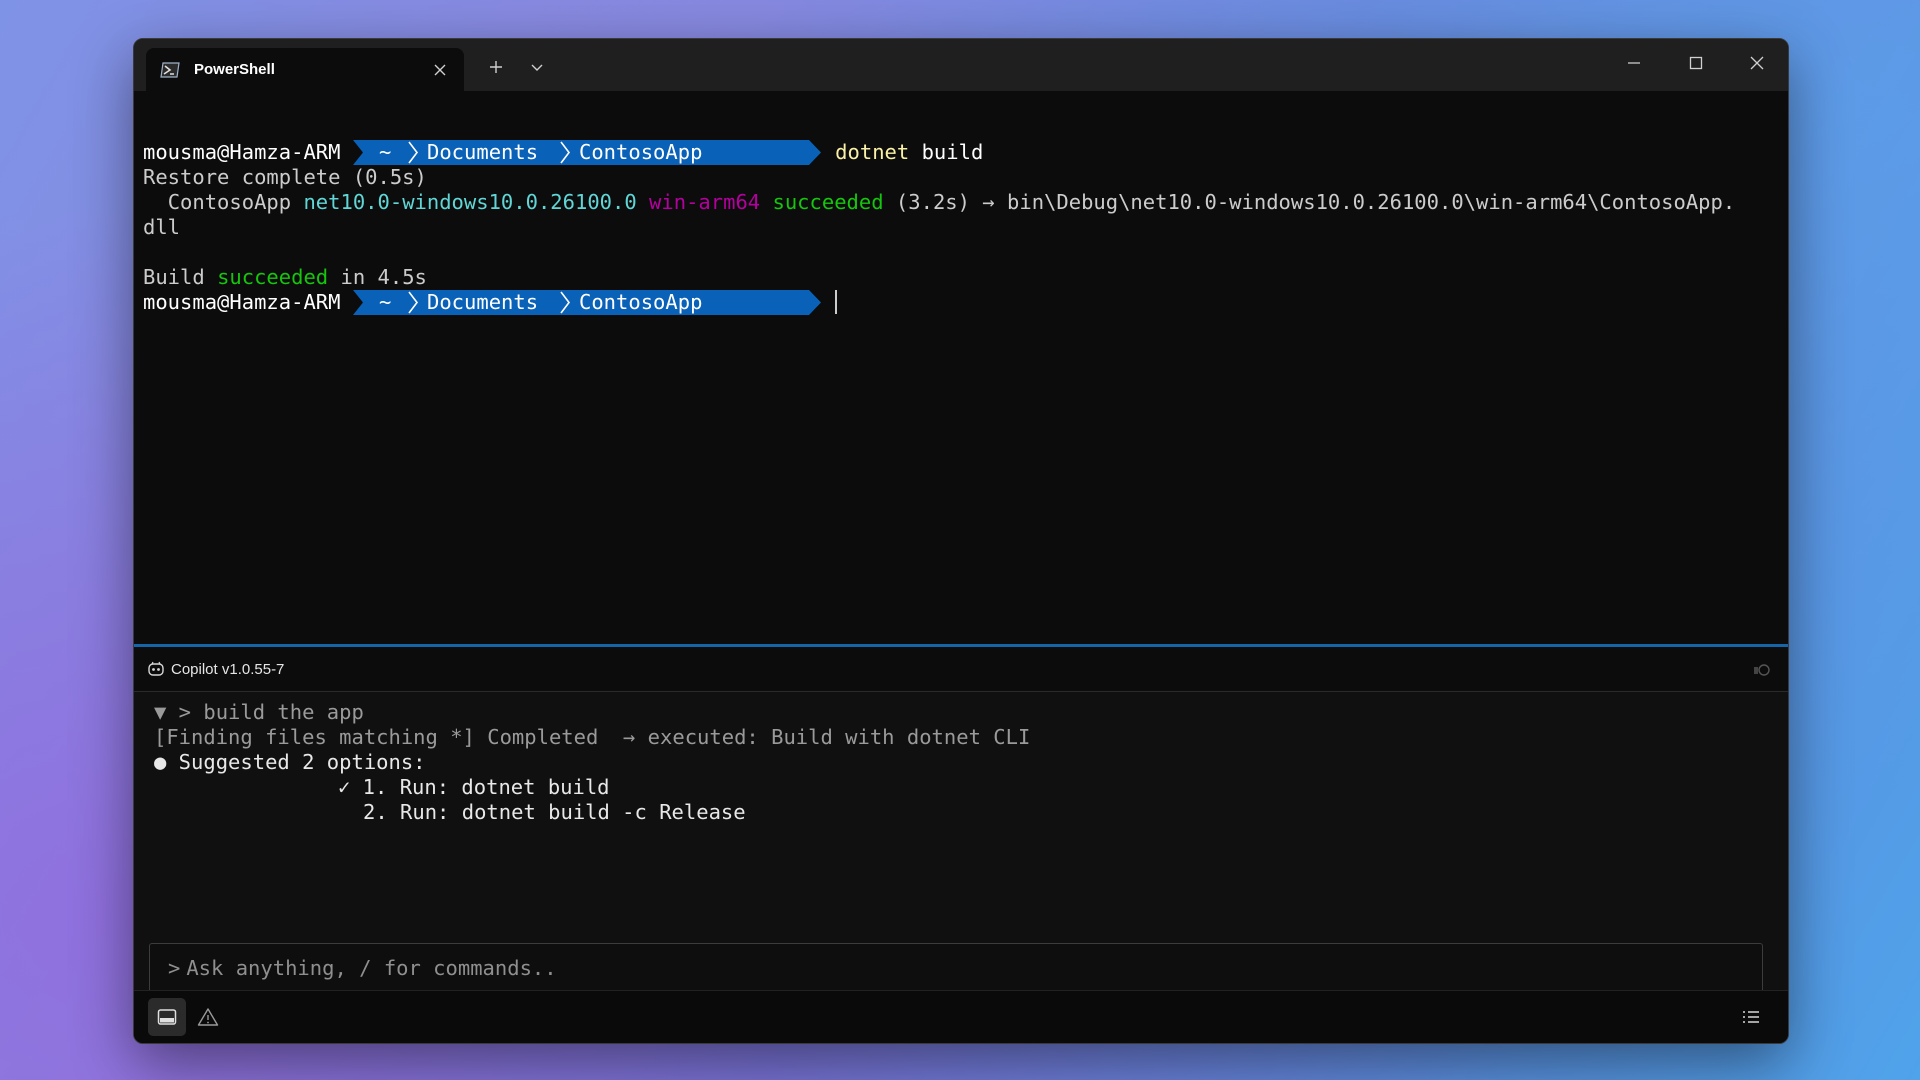 This screenshot has height=1080, width=1920. I want to click on tab-dropdown-button, so click(537, 67).